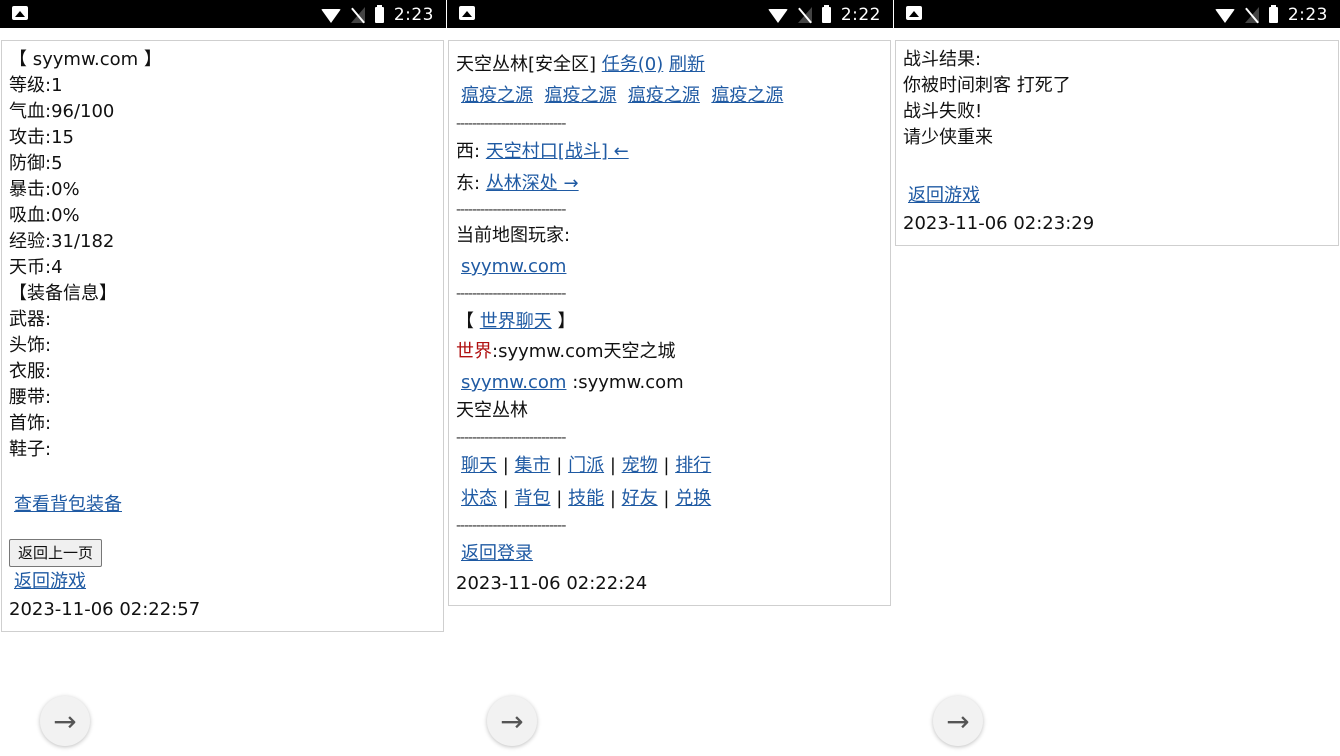 This screenshot has height=756, width=1340. What do you see at coordinates (533, 498) in the screenshot?
I see `menu-bag: 背包` at bounding box center [533, 498].